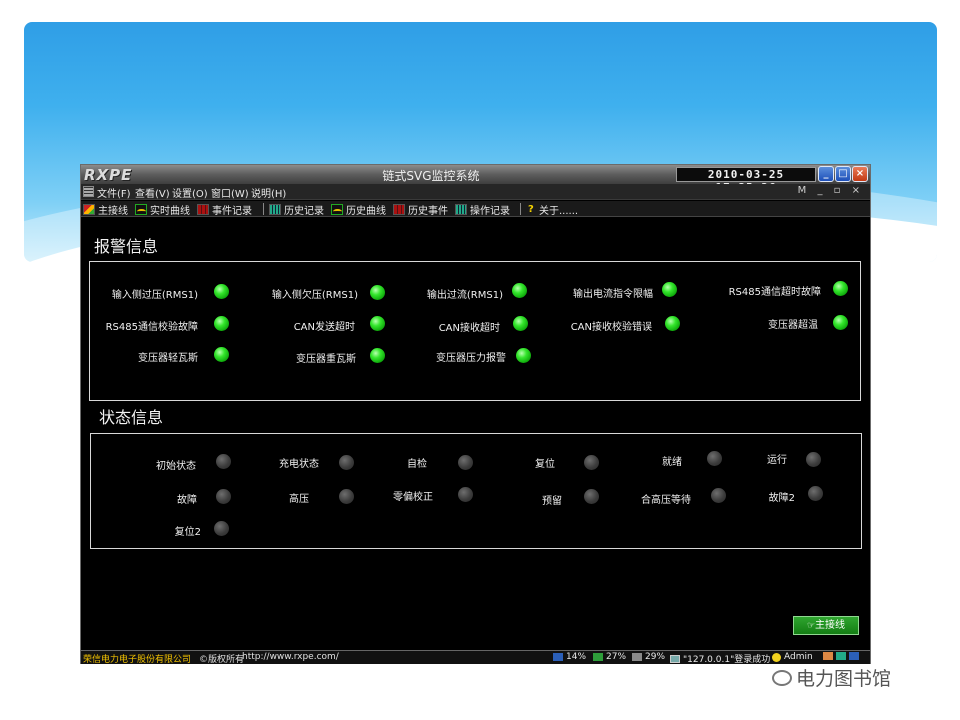  Describe the element at coordinates (168, 358) in the screenshot. I see `alarm-label: 变压器轻瓦斯` at that location.